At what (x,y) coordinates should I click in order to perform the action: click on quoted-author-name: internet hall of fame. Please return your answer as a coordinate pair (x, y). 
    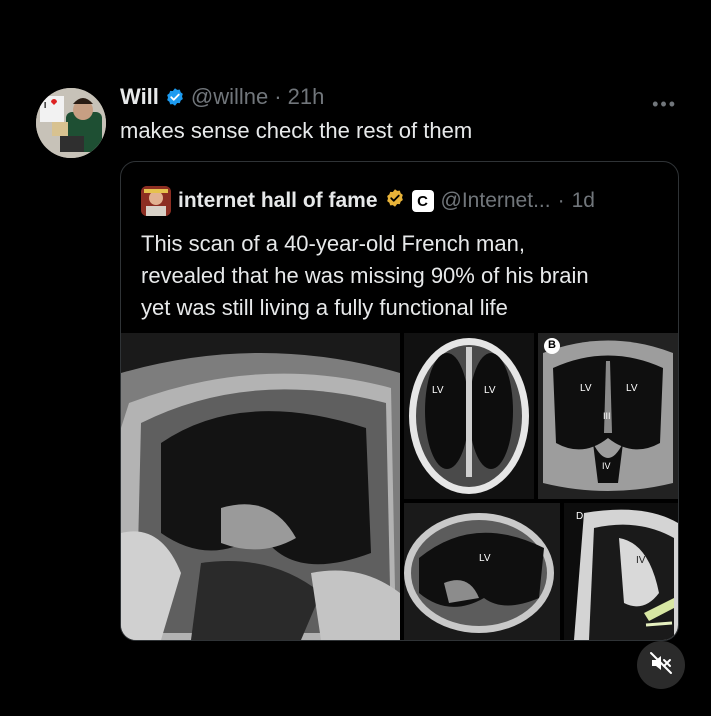
    Looking at the image, I should click on (278, 201).